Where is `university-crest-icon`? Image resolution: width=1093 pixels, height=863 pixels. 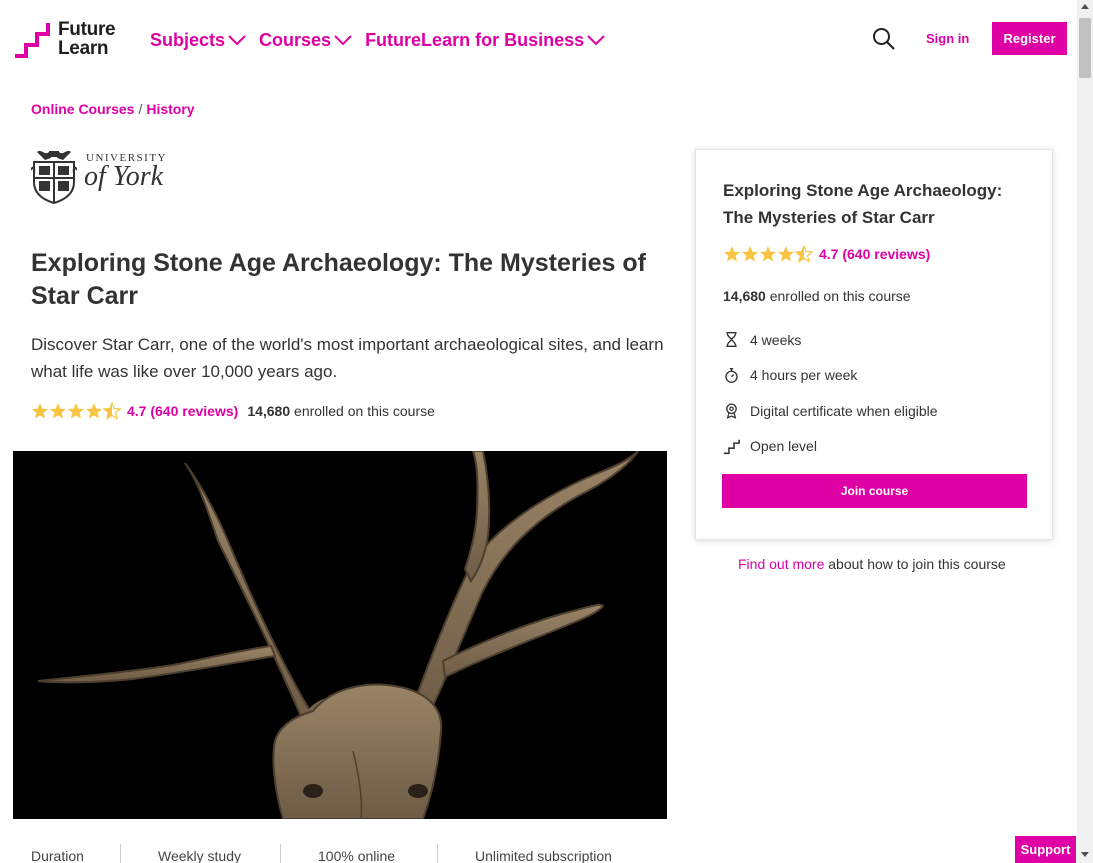 university-crest-icon is located at coordinates (54, 177).